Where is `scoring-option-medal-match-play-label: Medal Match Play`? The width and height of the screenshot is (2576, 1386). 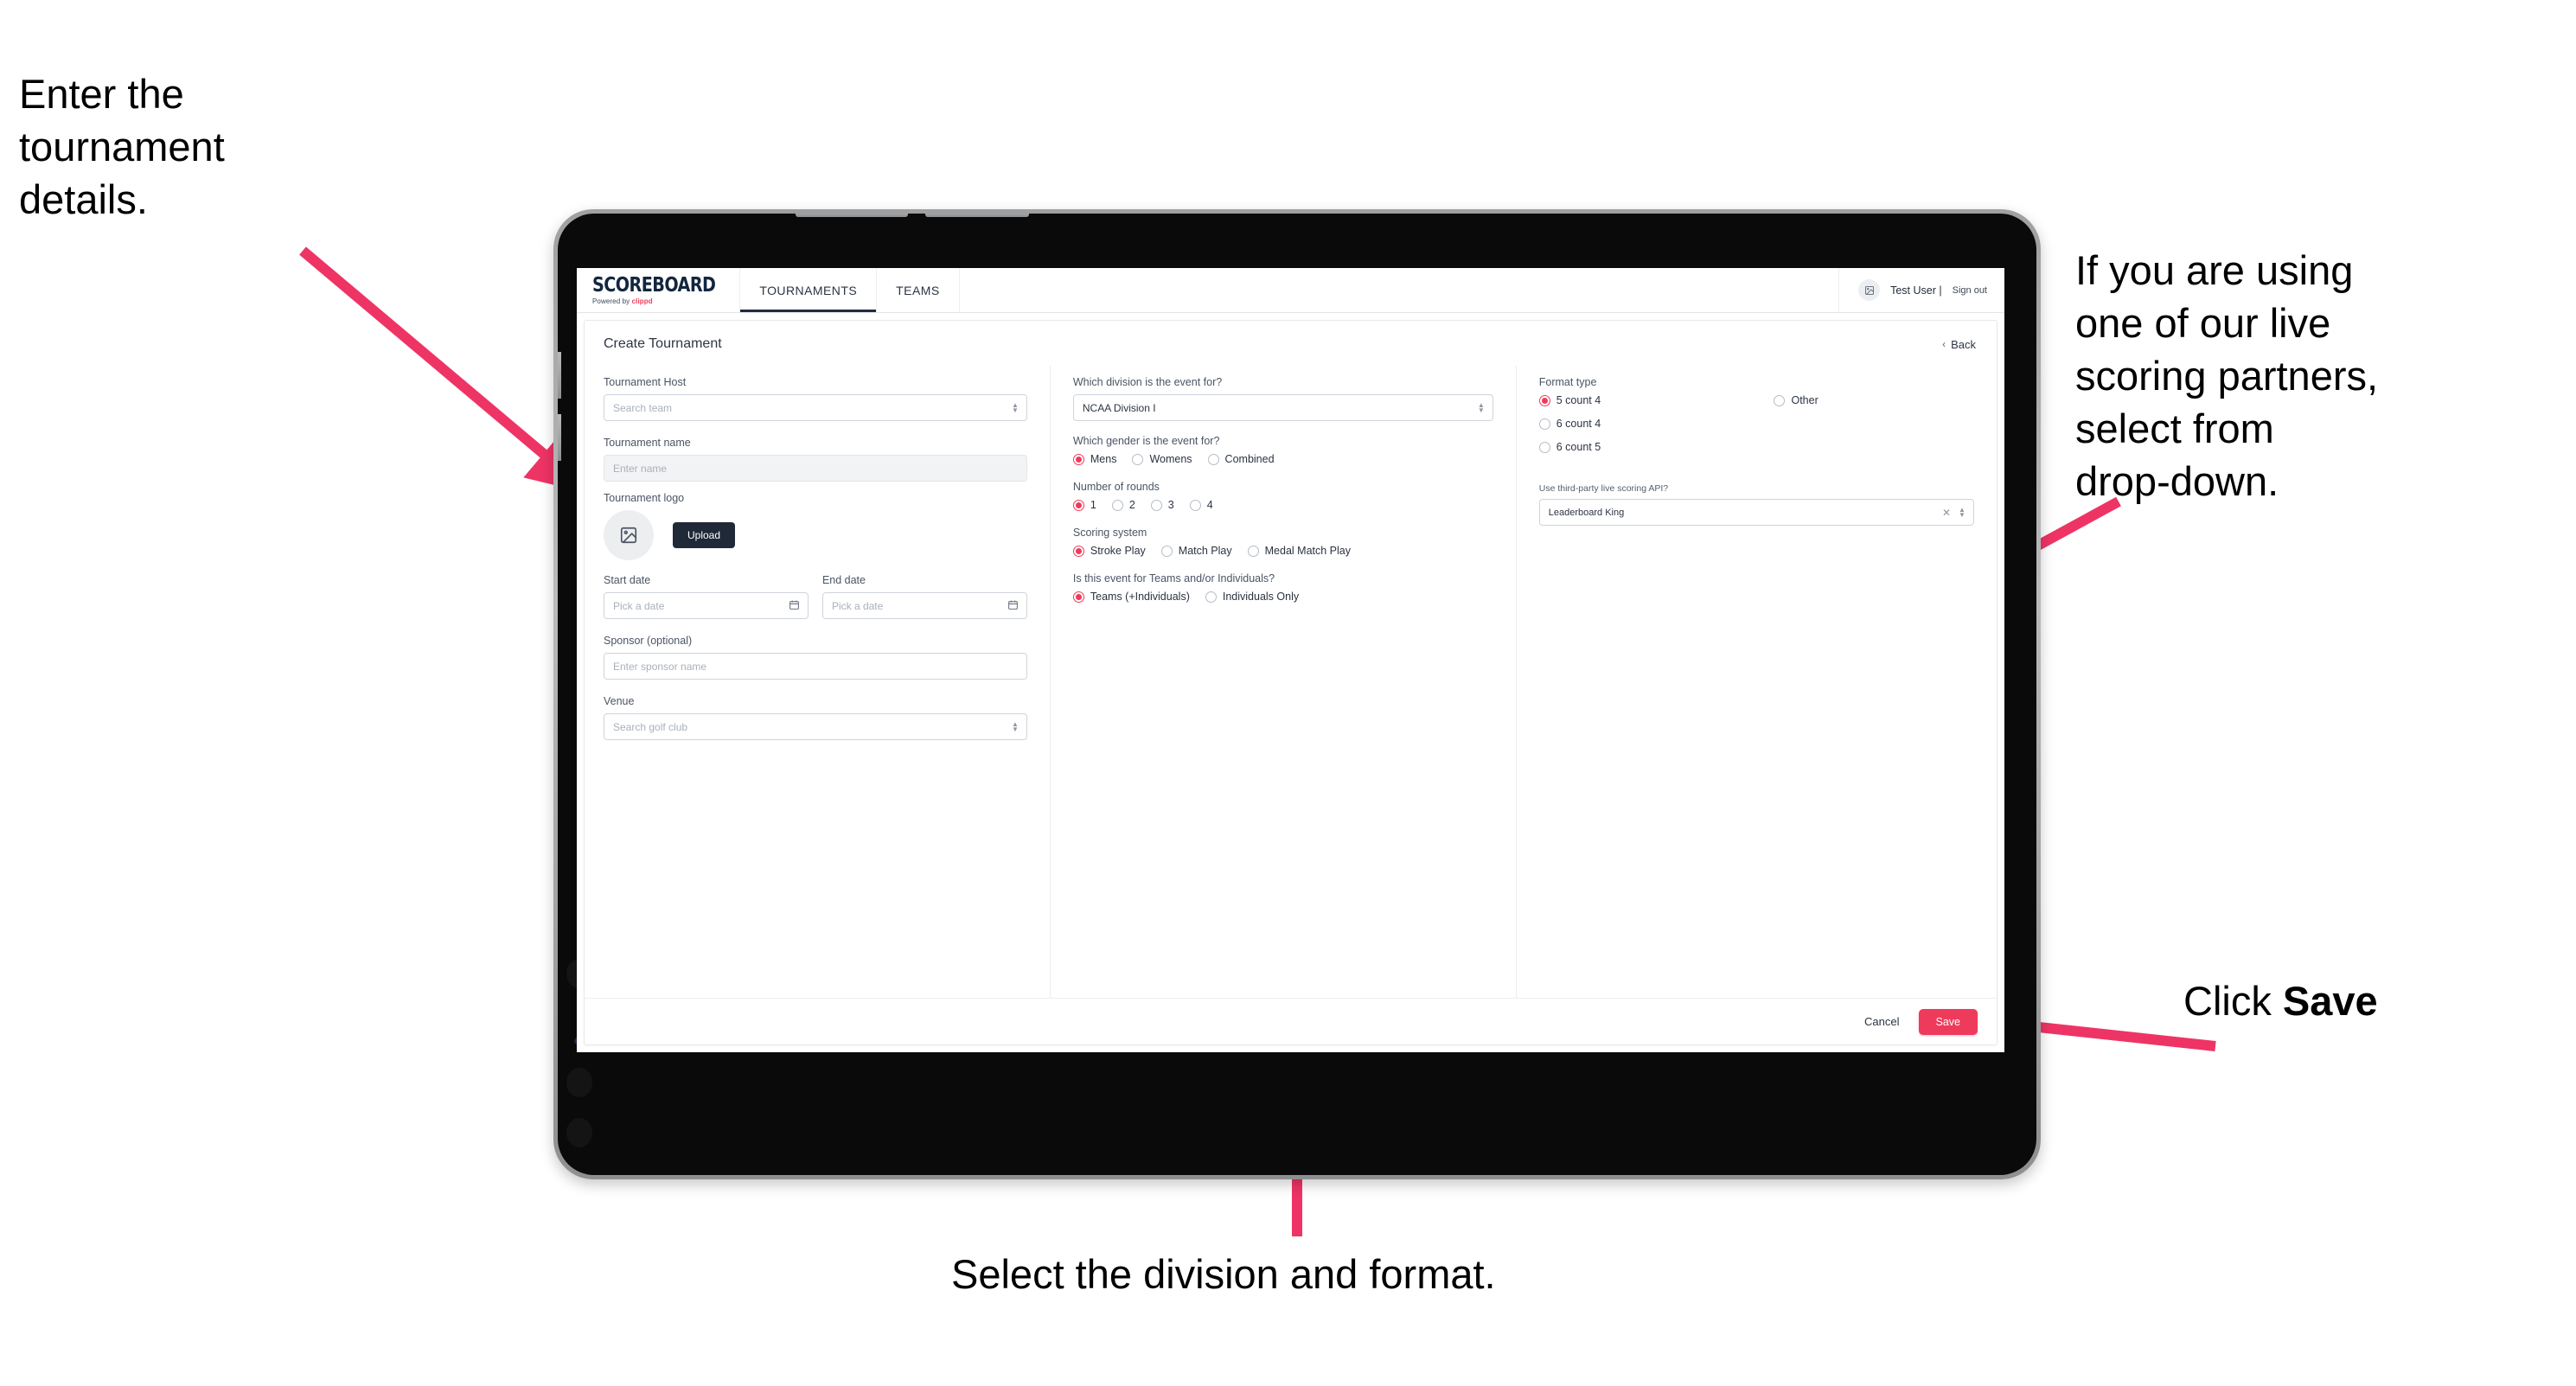
scoring-option-medal-match-play-label: Medal Match Play is located at coordinates (1307, 551).